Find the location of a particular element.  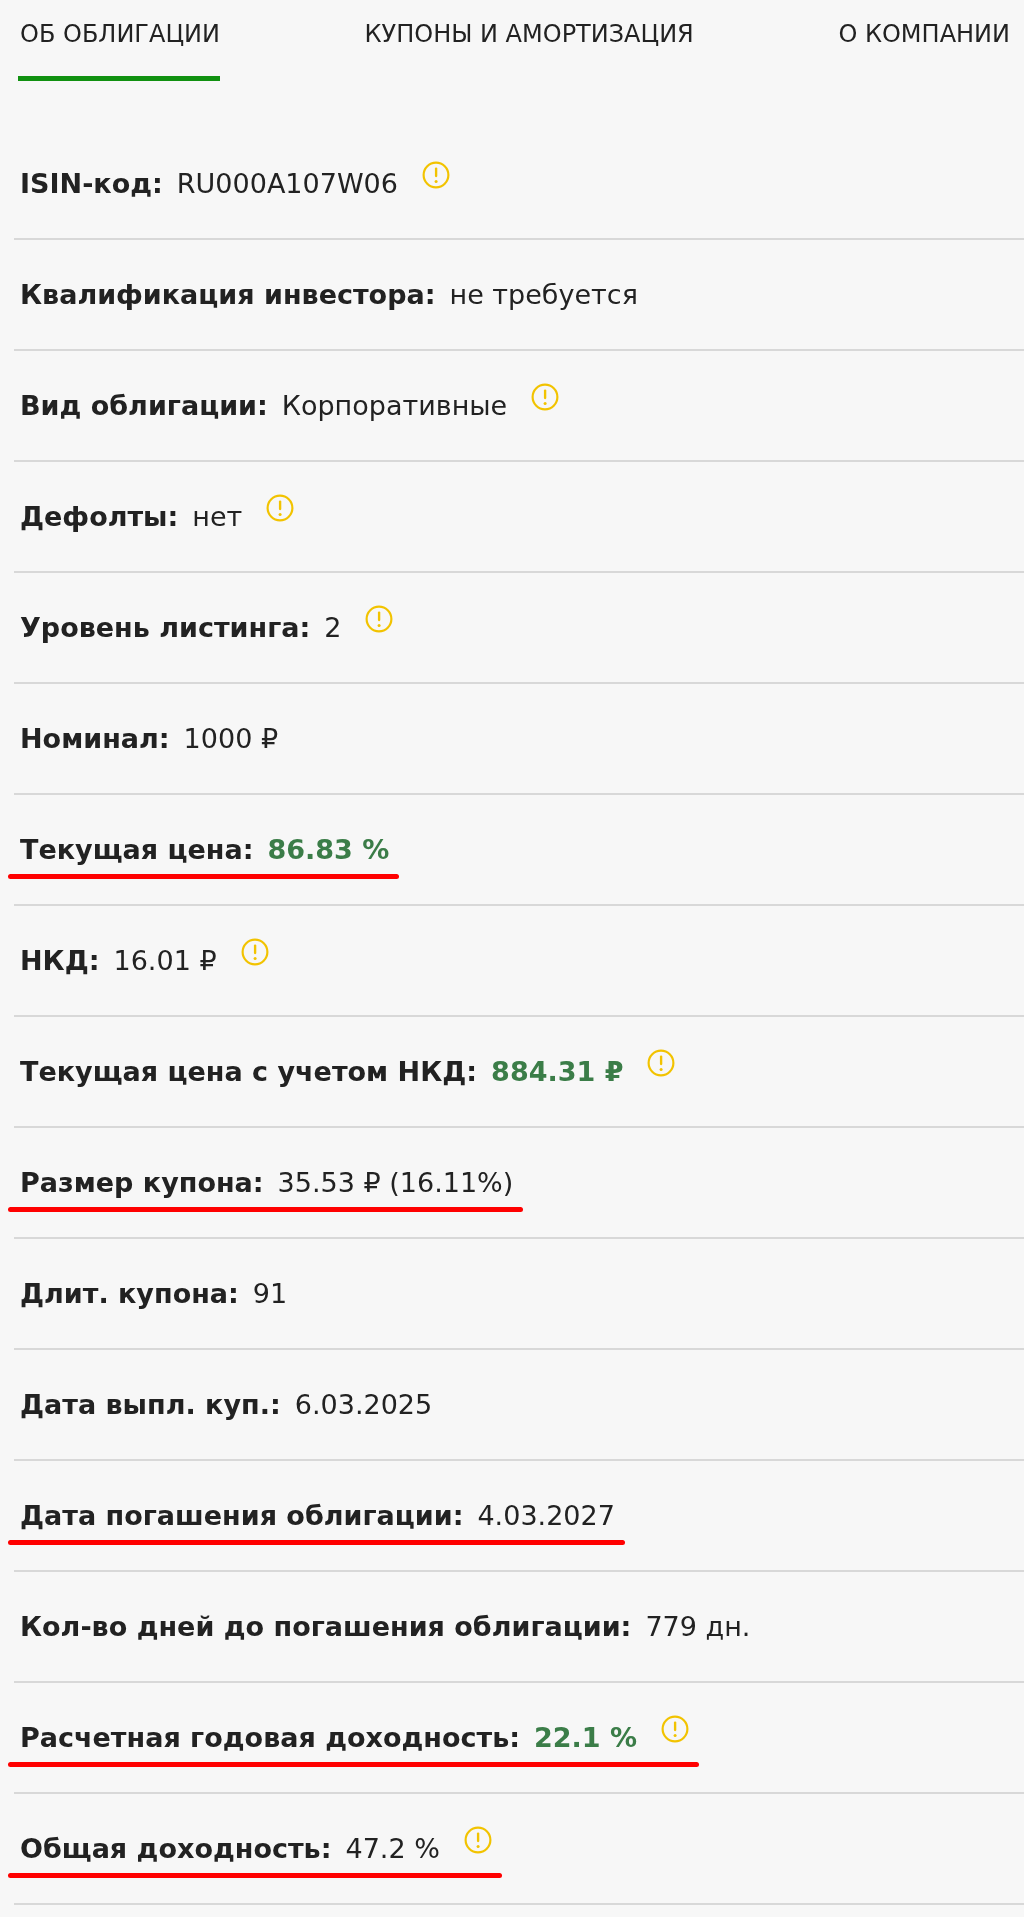

field-label: Текущая цена: is located at coordinates (137, 849).